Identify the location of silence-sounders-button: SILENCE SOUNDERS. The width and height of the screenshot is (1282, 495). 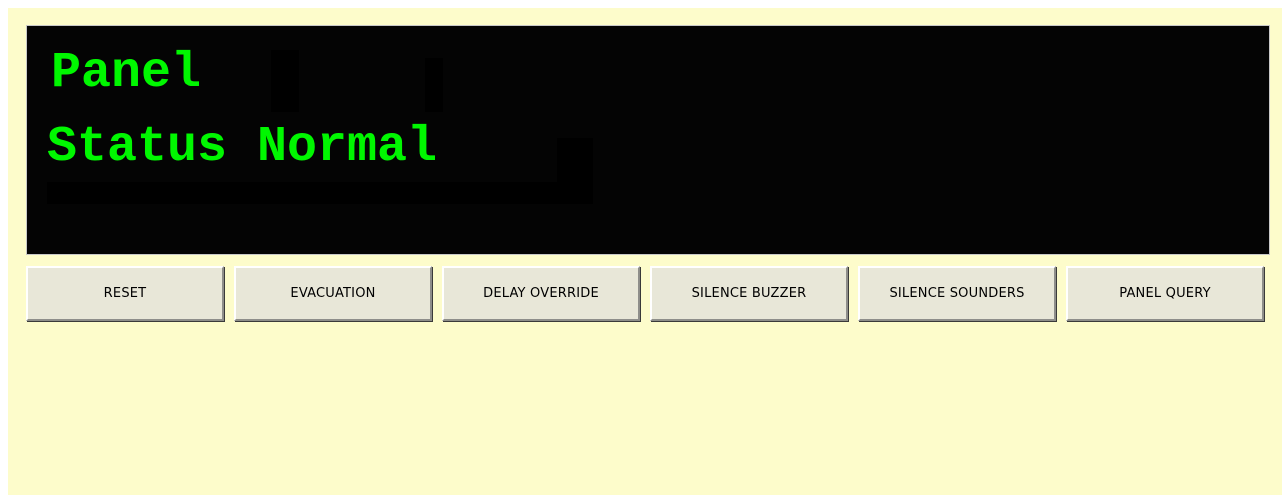
(957, 293).